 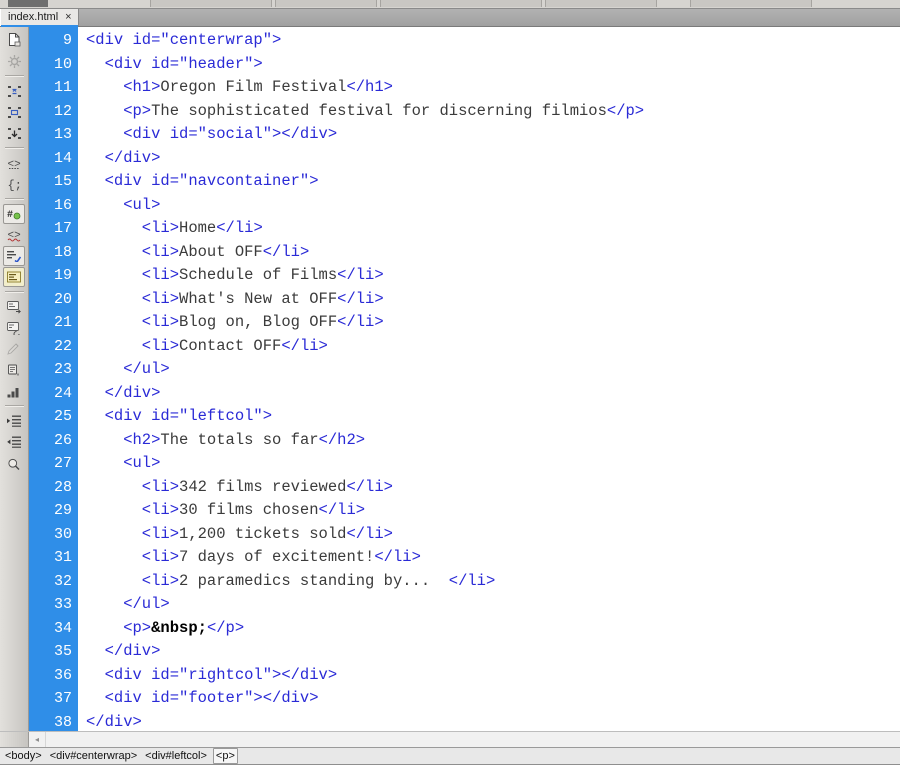 What do you see at coordinates (263, 533) in the screenshot?
I see `code-token-txt: 1,200 tickets sold` at bounding box center [263, 533].